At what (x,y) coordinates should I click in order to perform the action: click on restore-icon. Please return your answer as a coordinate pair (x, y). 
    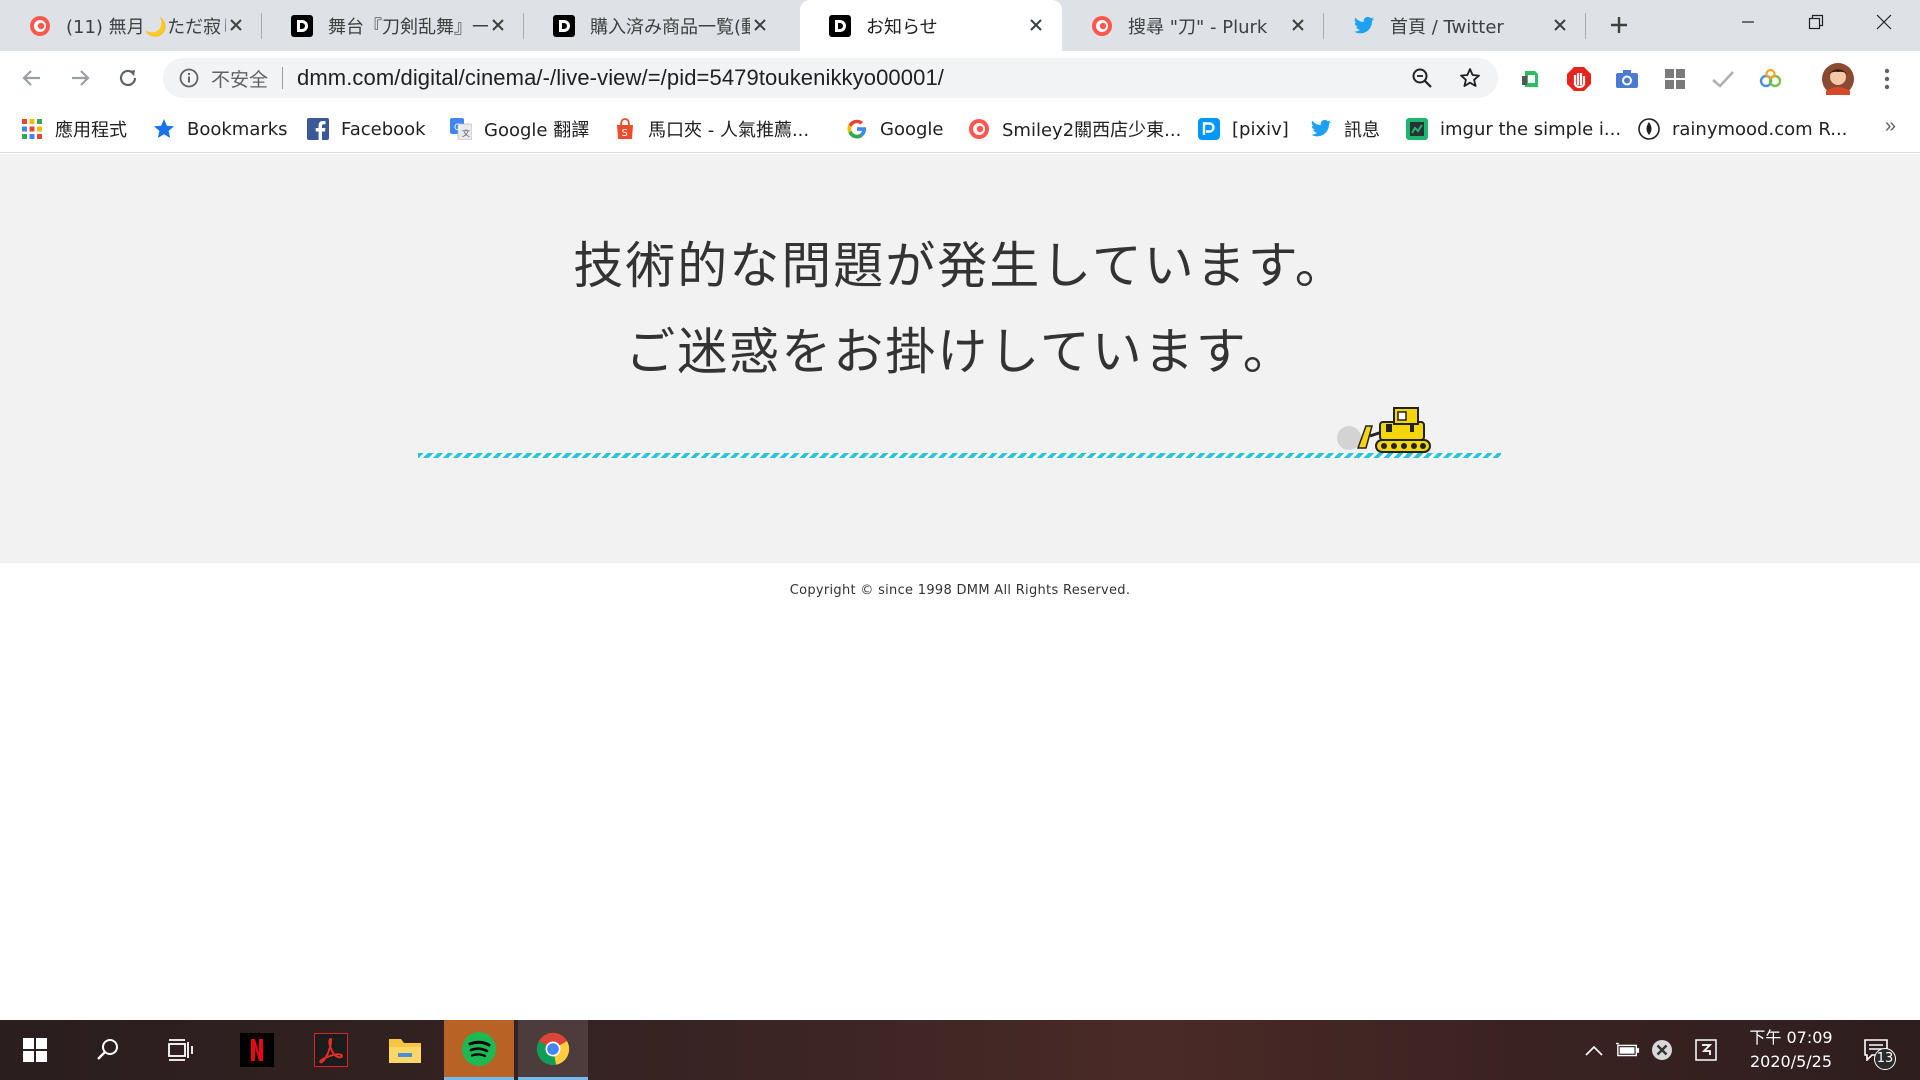
    Looking at the image, I should click on (1816, 22).